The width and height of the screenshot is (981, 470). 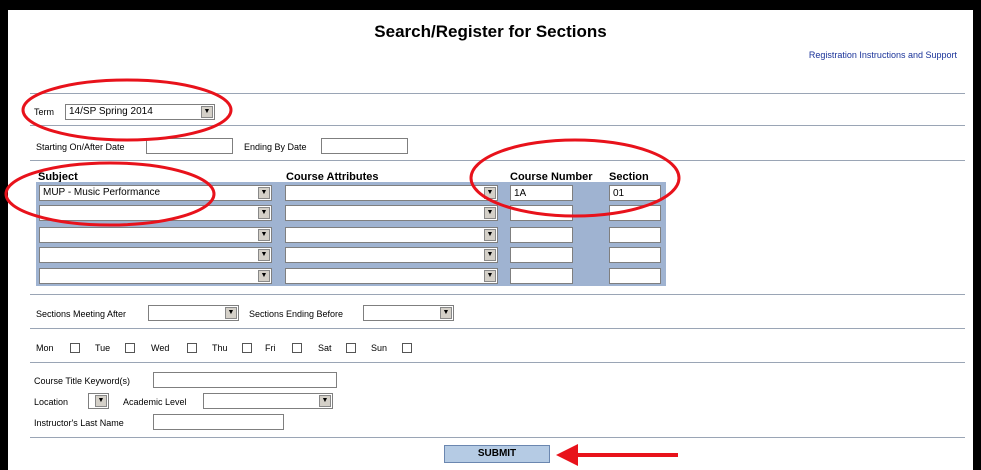 I want to click on annotation-circle-term, so click(x=127, y=110).